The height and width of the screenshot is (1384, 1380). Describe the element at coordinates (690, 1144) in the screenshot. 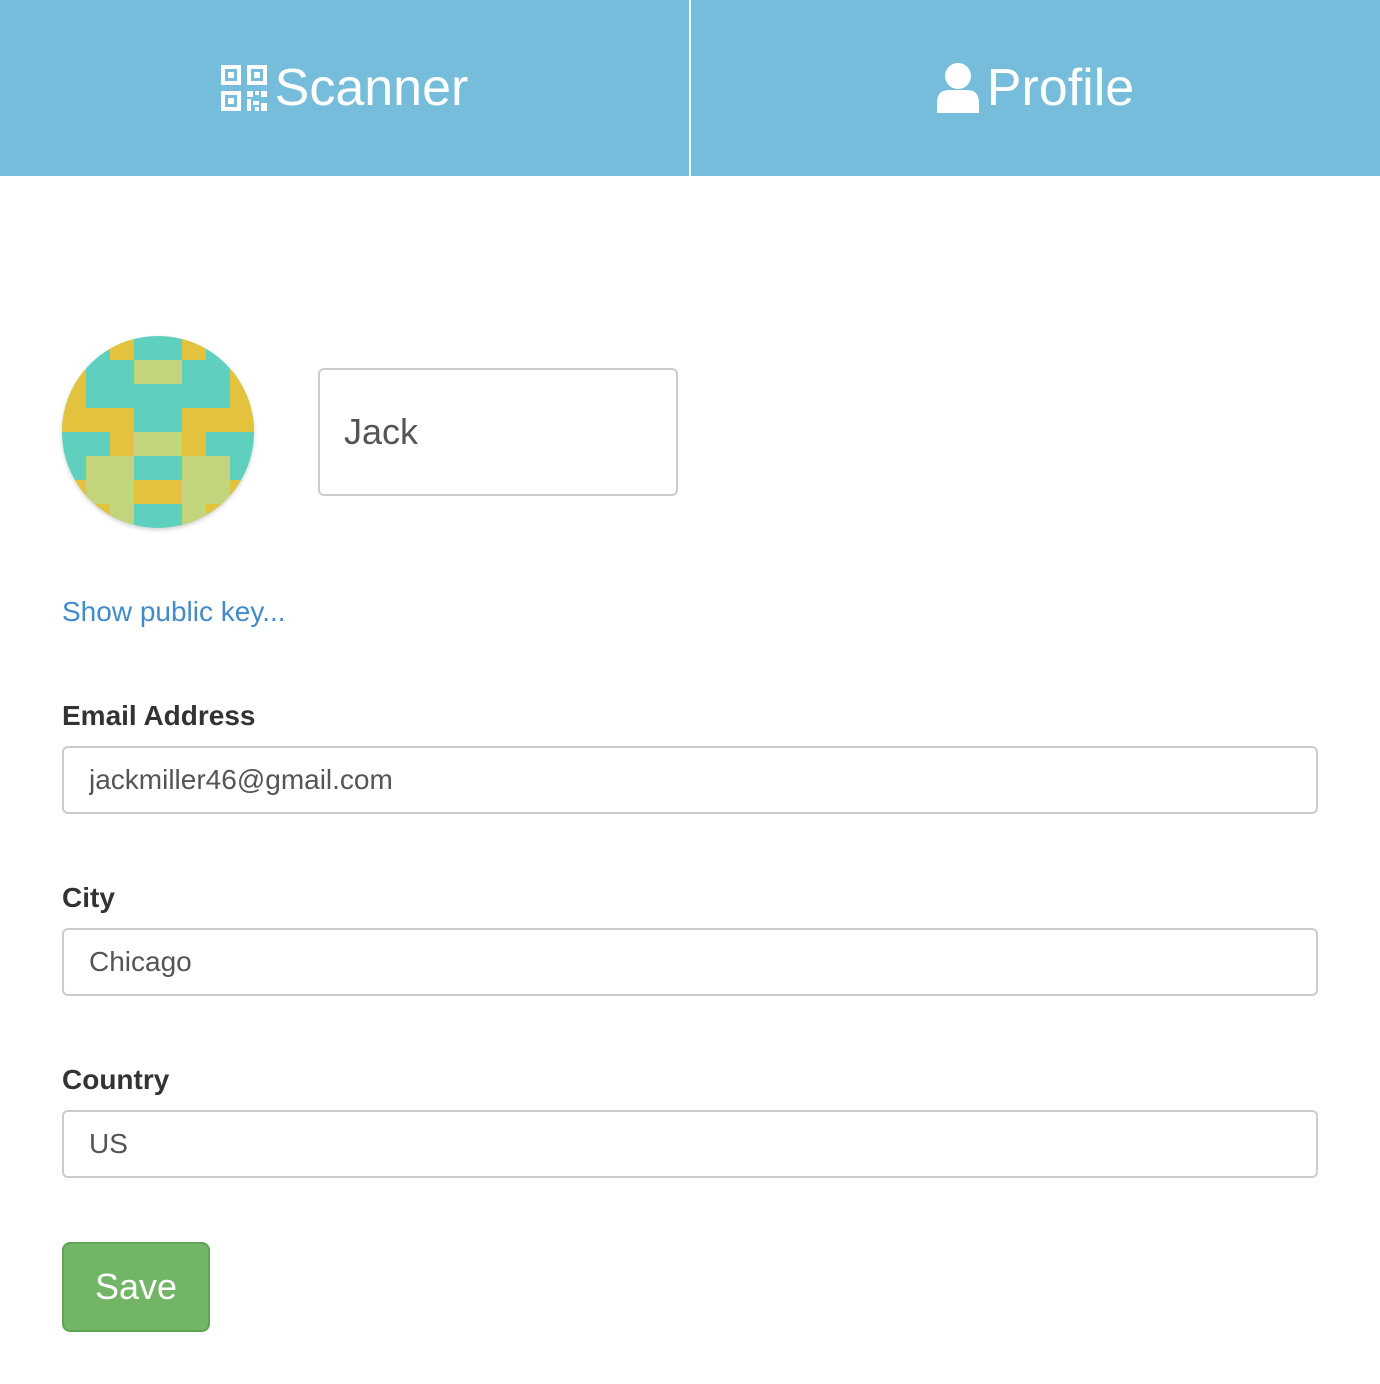

I see `country-field` at that location.